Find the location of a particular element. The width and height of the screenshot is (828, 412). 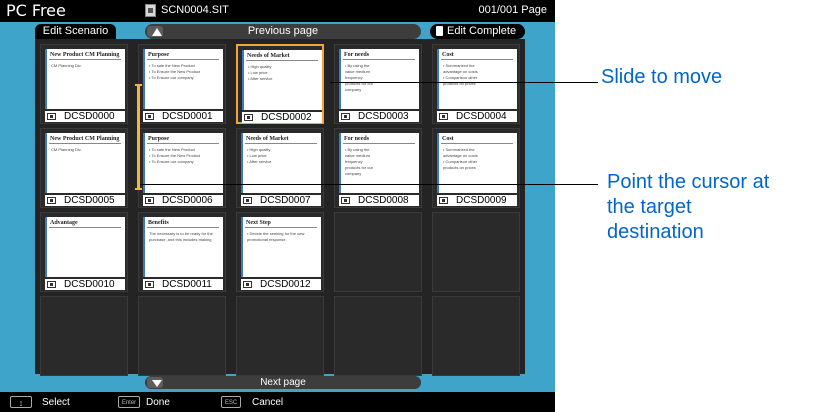

file-icon is located at coordinates (150, 10).